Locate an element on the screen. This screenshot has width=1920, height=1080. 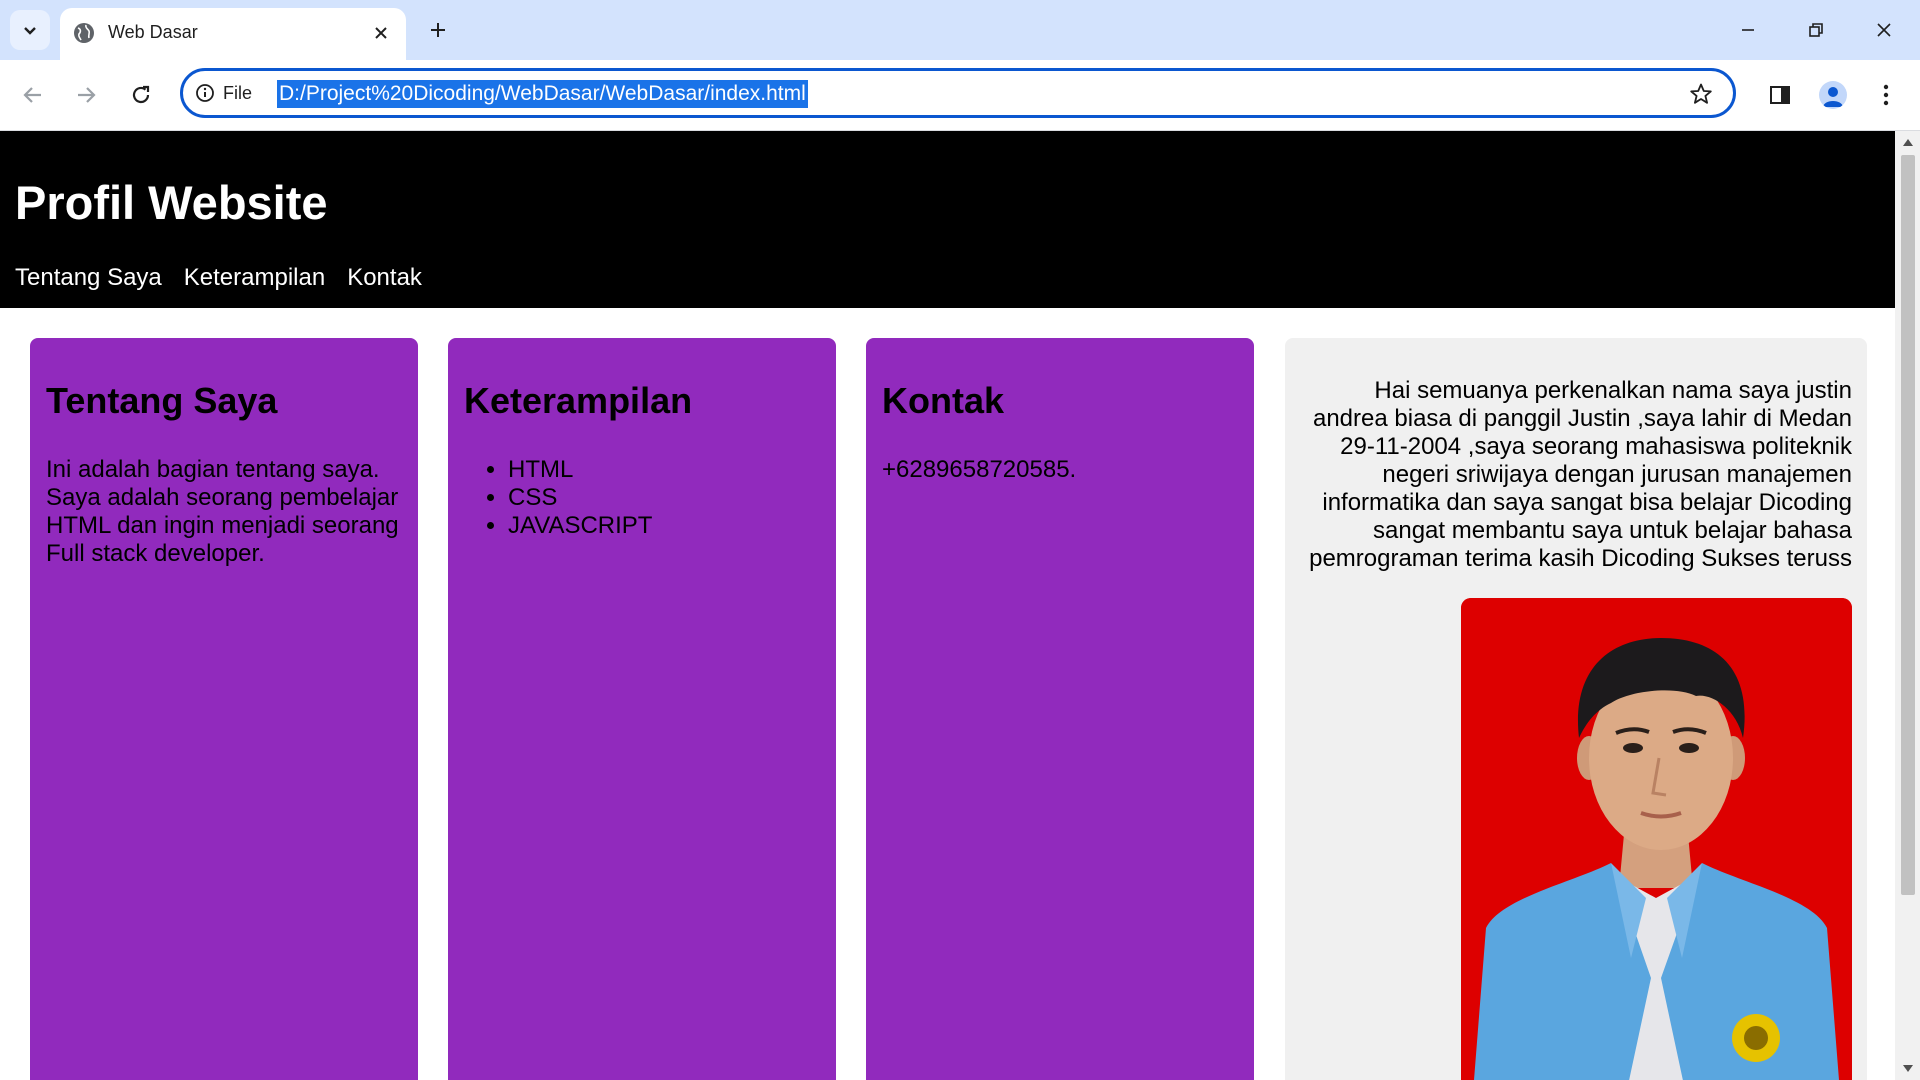
skills-list: HTML CSS JAVASCRIPT is located at coordinates (633, 498).